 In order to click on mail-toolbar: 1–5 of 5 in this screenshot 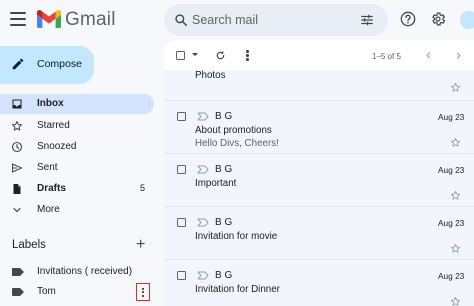, I will do `click(319, 55)`.